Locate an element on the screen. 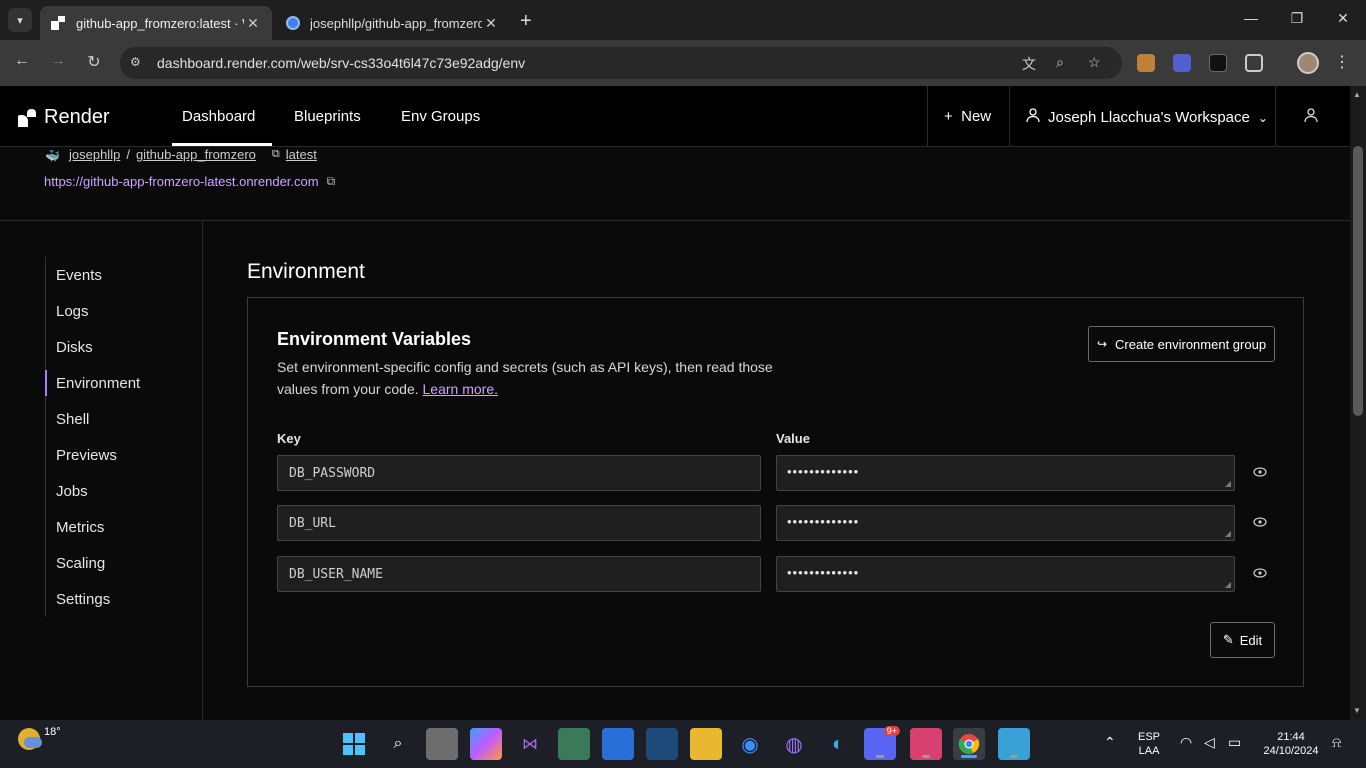 Image resolution: width=1366 pixels, height=768 pixels. repo-owner-link: josephllp is located at coordinates (94, 154).